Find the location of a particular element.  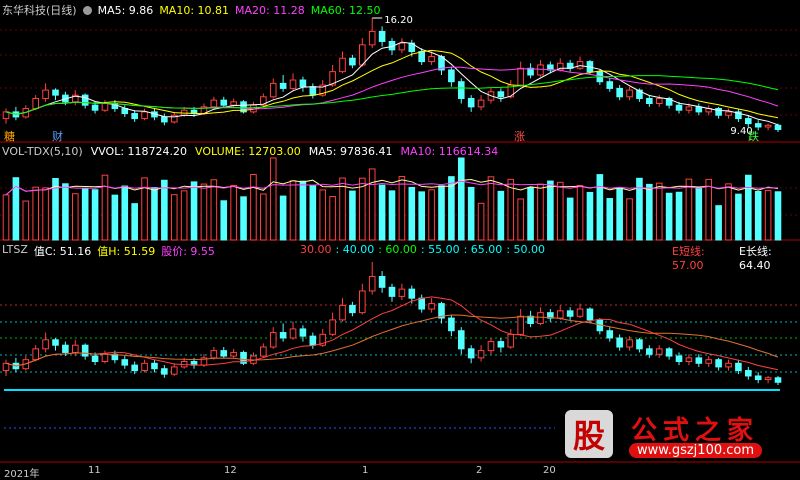

signal-marker-1: 财 is located at coordinates (57, 136).